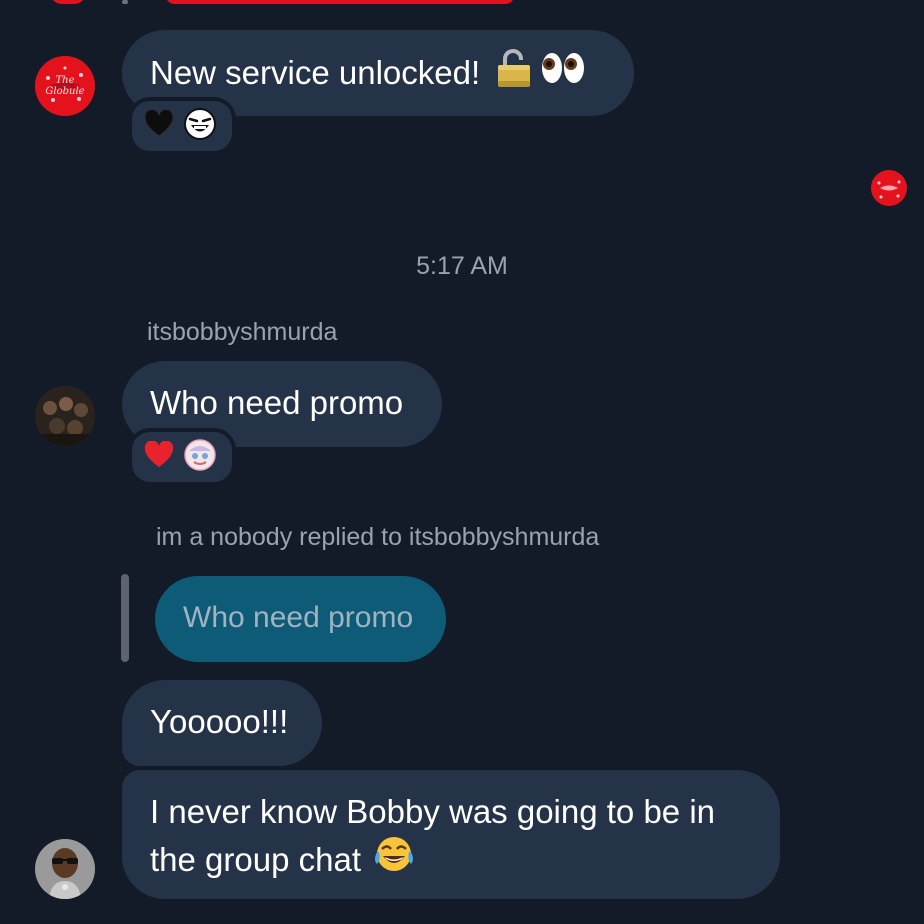 This screenshot has height=924, width=924. What do you see at coordinates (514, 73) in the screenshot?
I see `unlocked-padlock-icon` at bounding box center [514, 73].